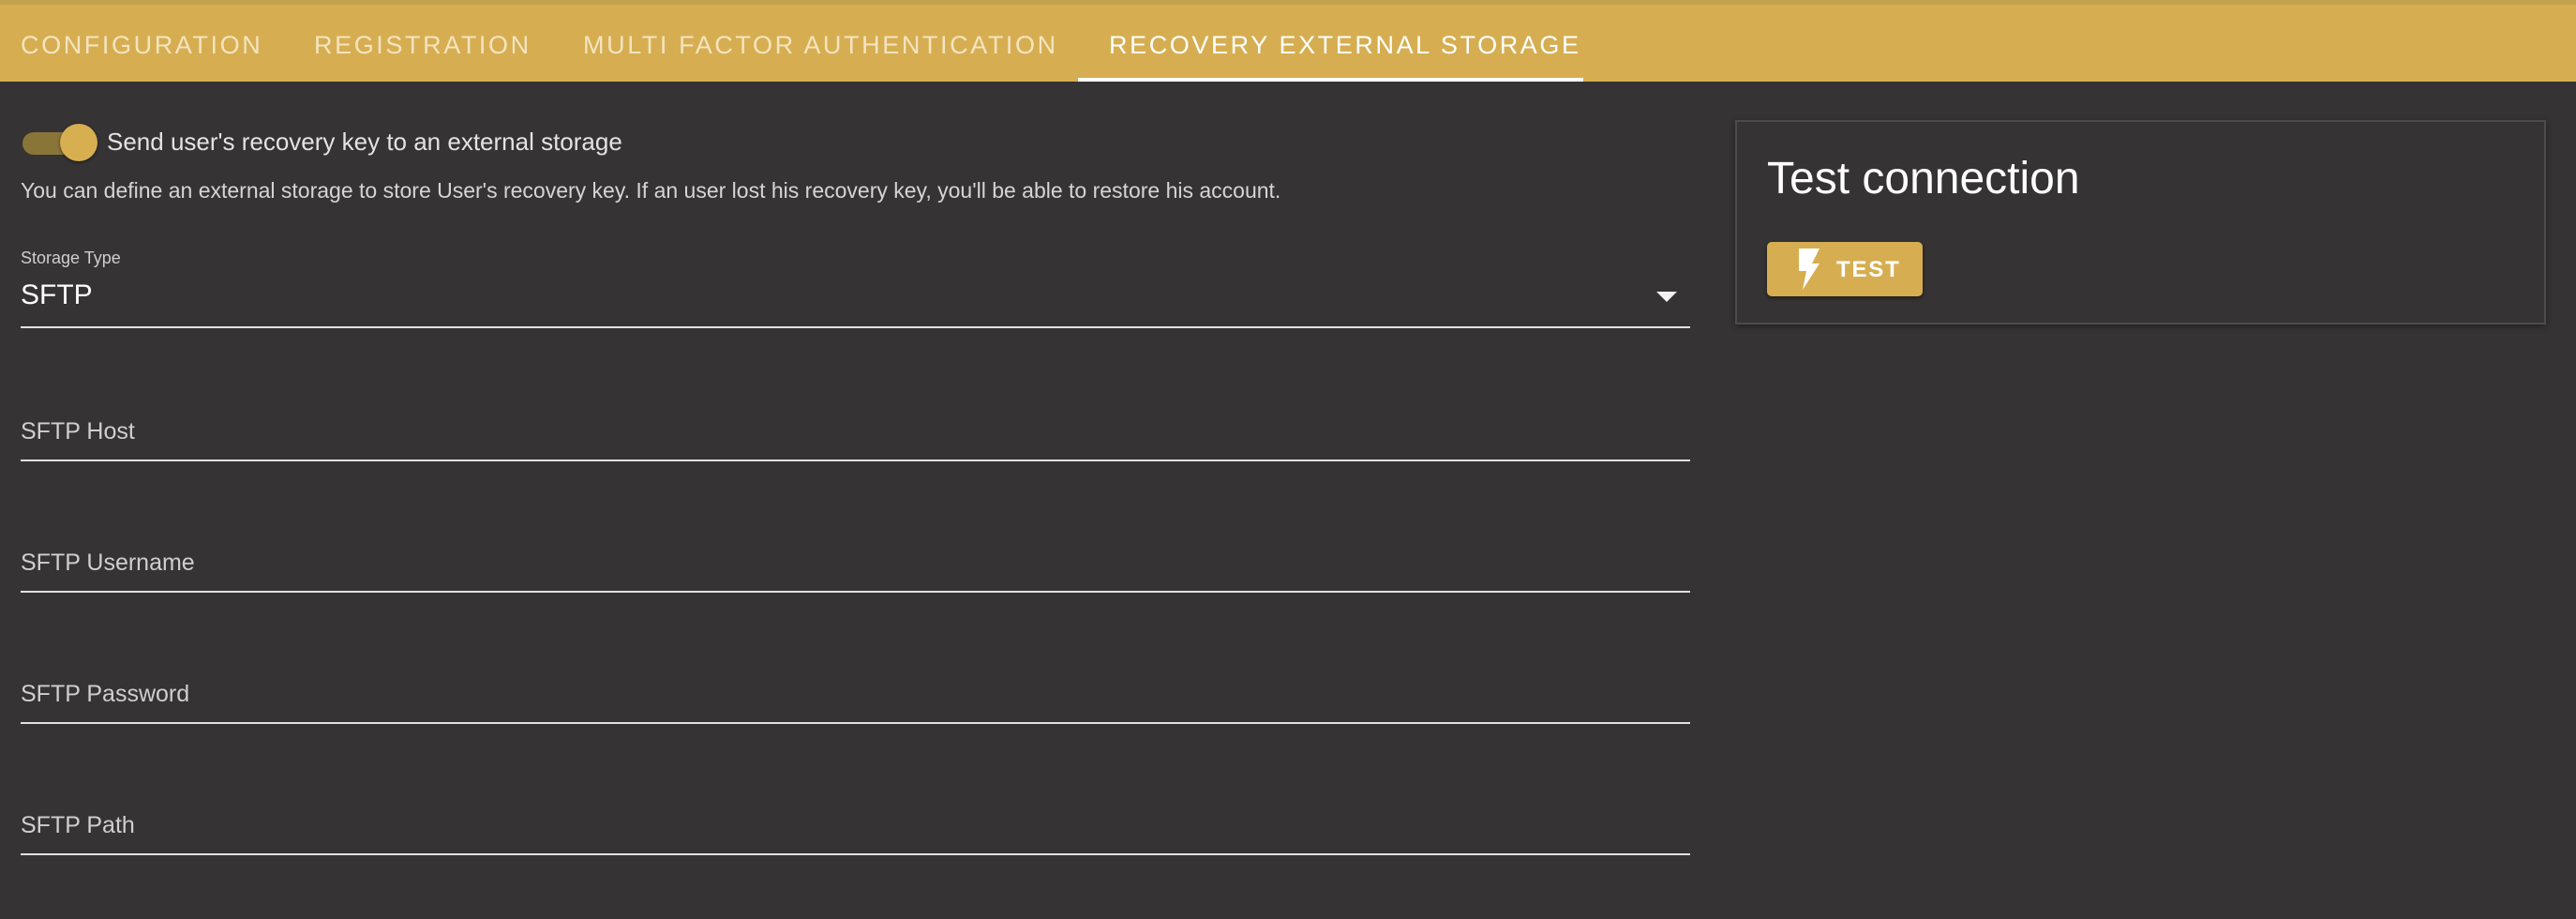  Describe the element at coordinates (855, 327) in the screenshot. I see `storage-type-underline` at that location.